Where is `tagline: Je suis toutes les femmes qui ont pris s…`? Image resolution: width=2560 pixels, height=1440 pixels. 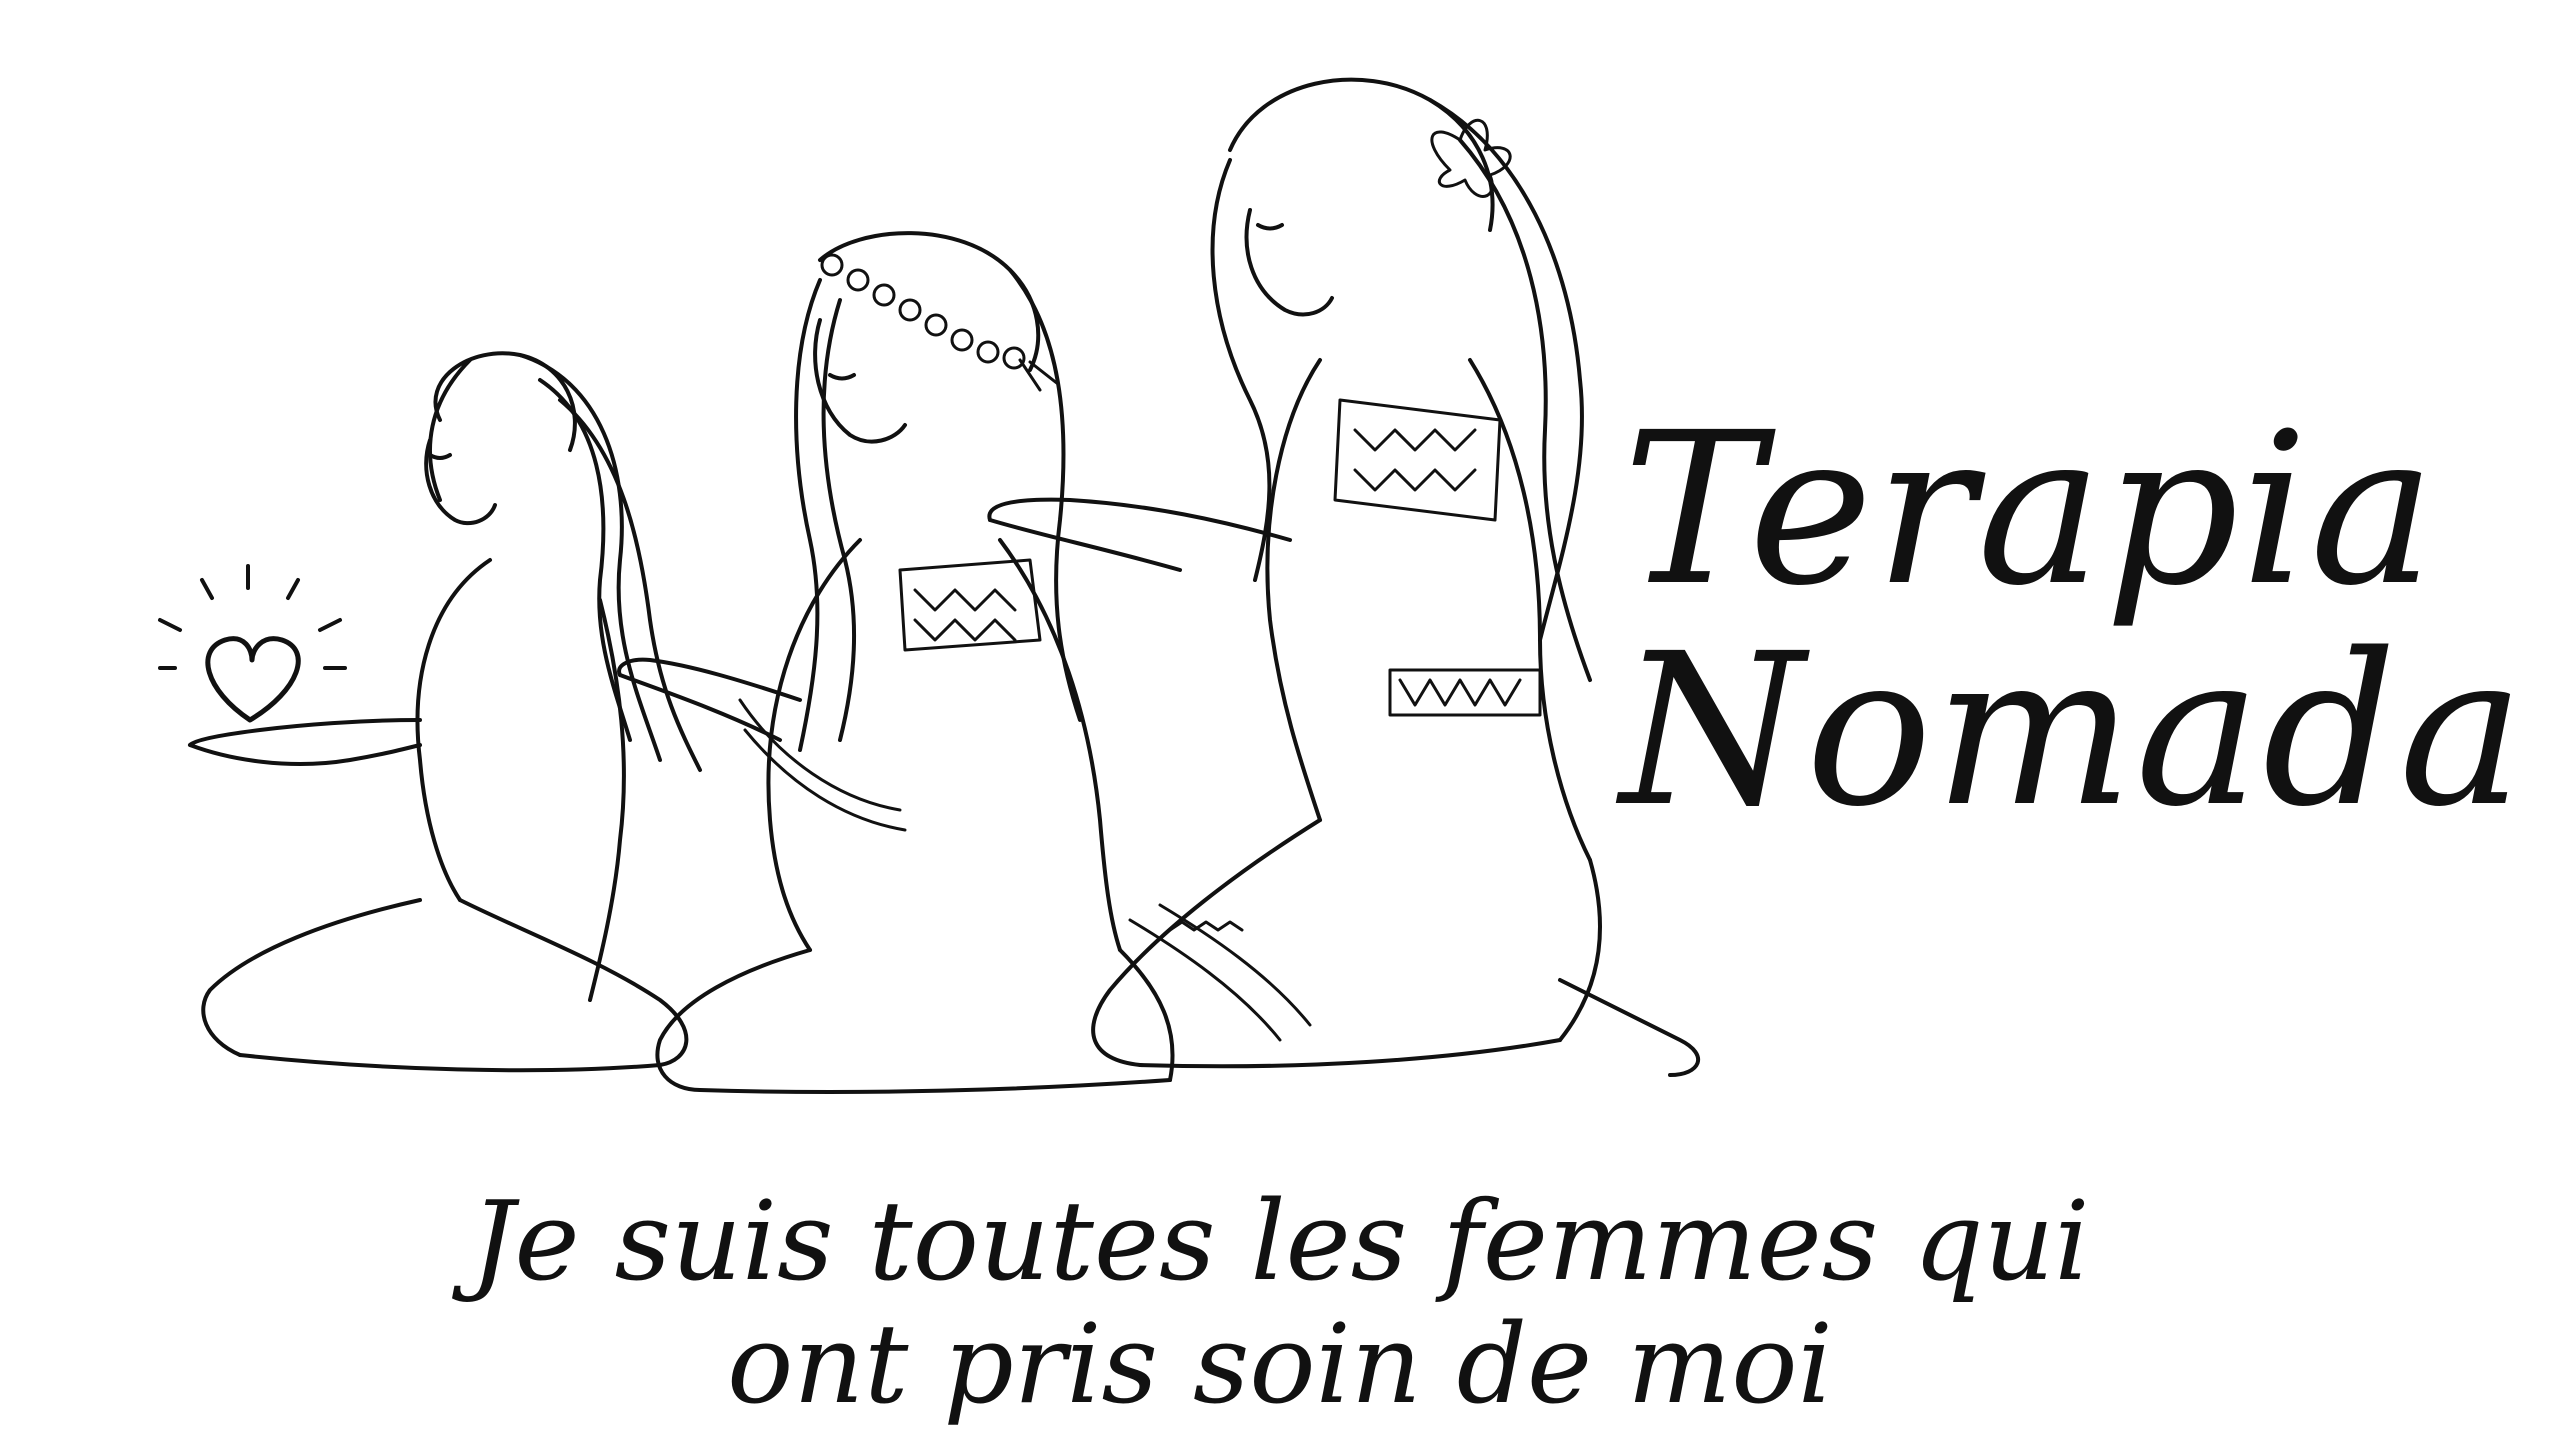 tagline: Je suis toutes les femmes qui ont pris s… is located at coordinates (1280, 1303).